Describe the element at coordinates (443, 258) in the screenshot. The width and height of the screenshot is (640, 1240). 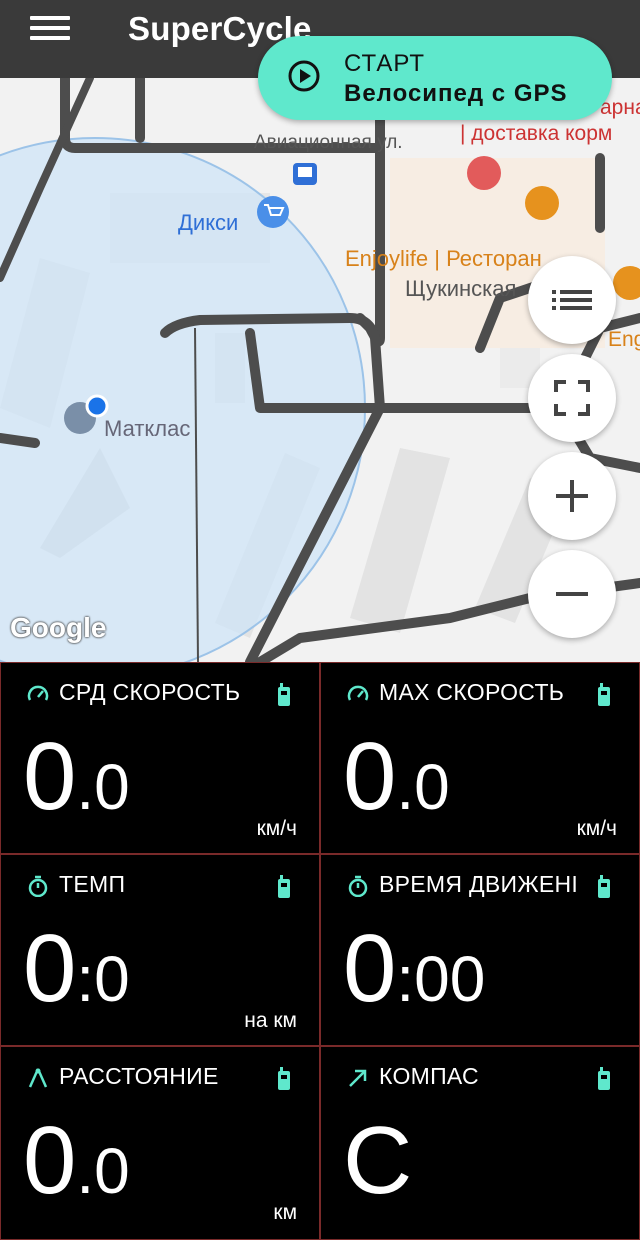
I see `map-label-restaurant: Enjoylife | Ресторан` at that location.